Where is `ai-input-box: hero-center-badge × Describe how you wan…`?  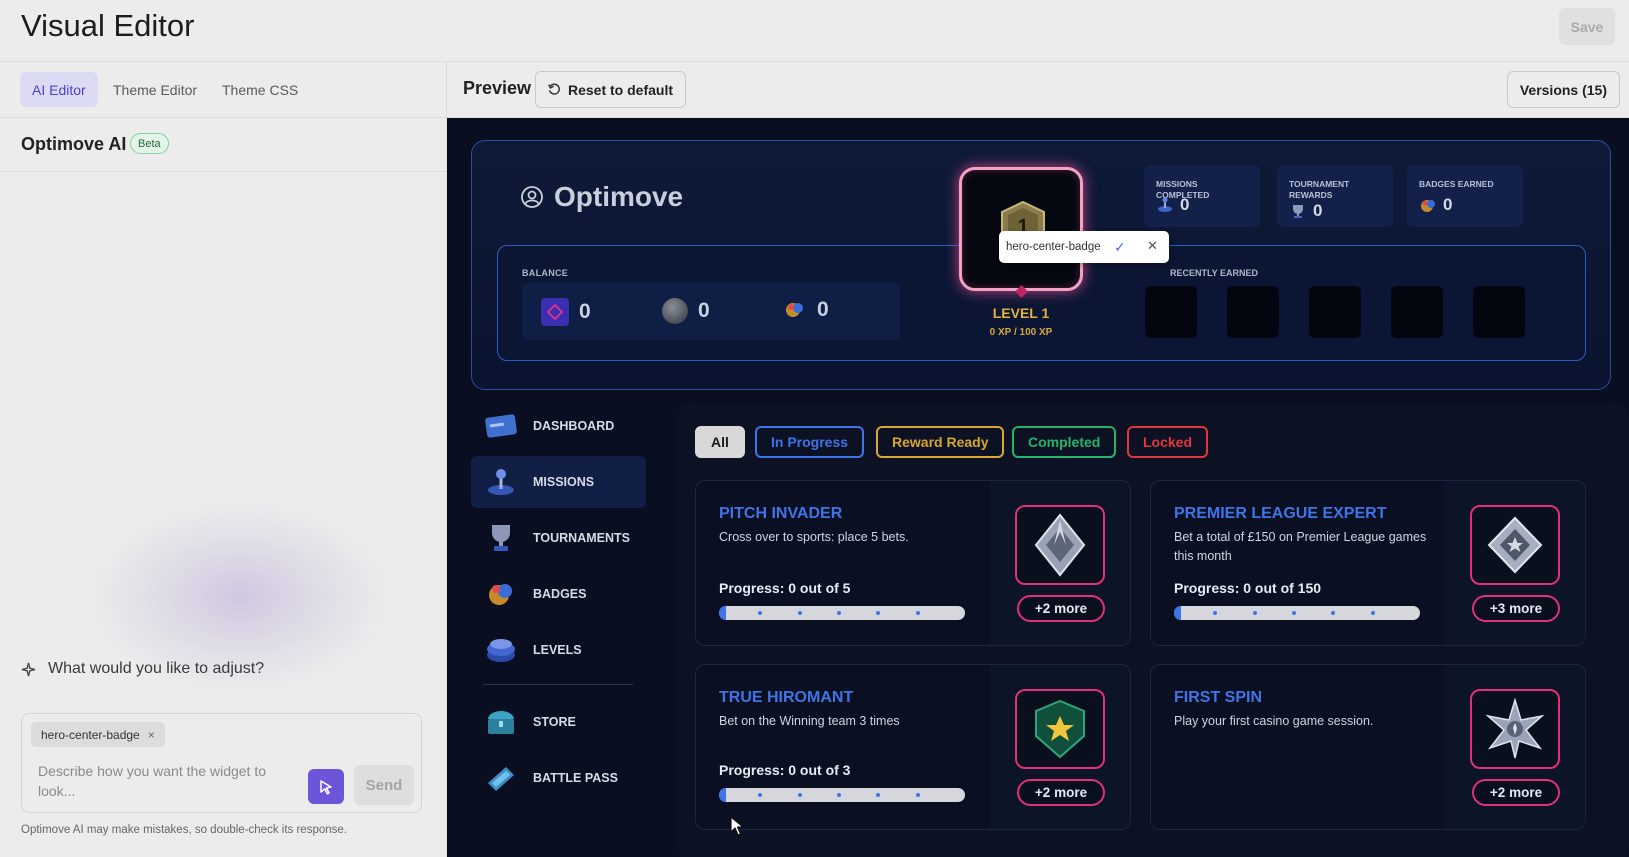 ai-input-box: hero-center-badge × Describe how you wan… is located at coordinates (221, 763).